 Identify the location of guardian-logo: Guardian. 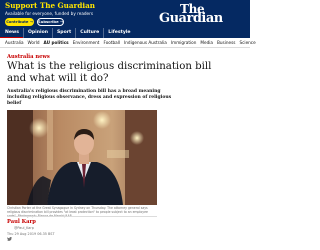
(191, 19).